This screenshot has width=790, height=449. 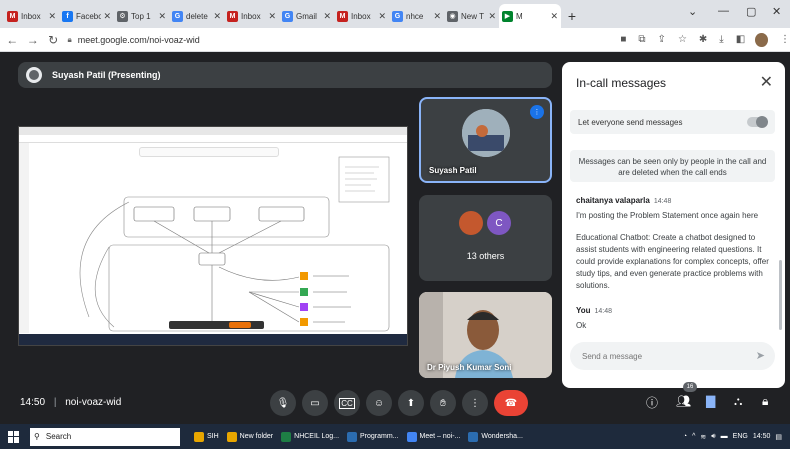 I want to click on browser-tab: ◉ New T ✕, so click(x=471, y=16).